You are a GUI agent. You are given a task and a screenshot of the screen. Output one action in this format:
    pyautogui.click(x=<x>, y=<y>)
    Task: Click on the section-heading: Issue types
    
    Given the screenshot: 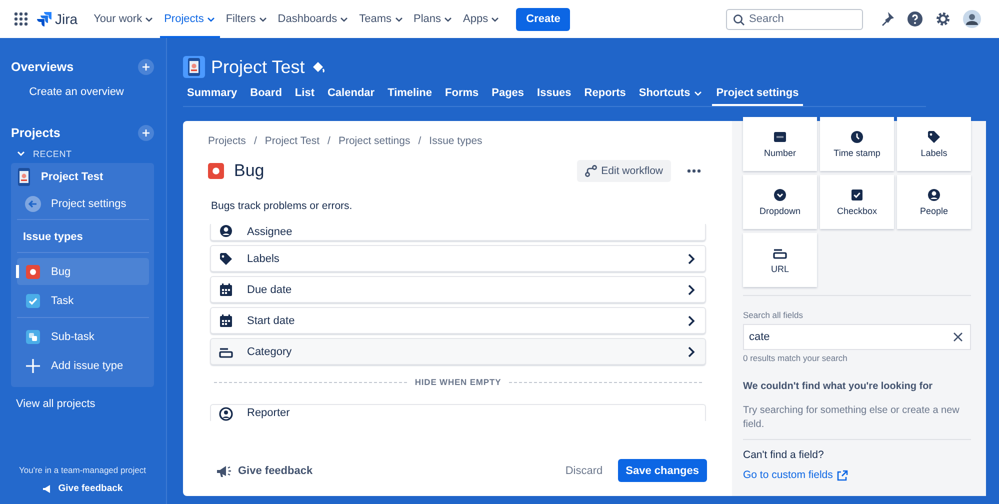 What is the action you would take?
    pyautogui.click(x=53, y=237)
    